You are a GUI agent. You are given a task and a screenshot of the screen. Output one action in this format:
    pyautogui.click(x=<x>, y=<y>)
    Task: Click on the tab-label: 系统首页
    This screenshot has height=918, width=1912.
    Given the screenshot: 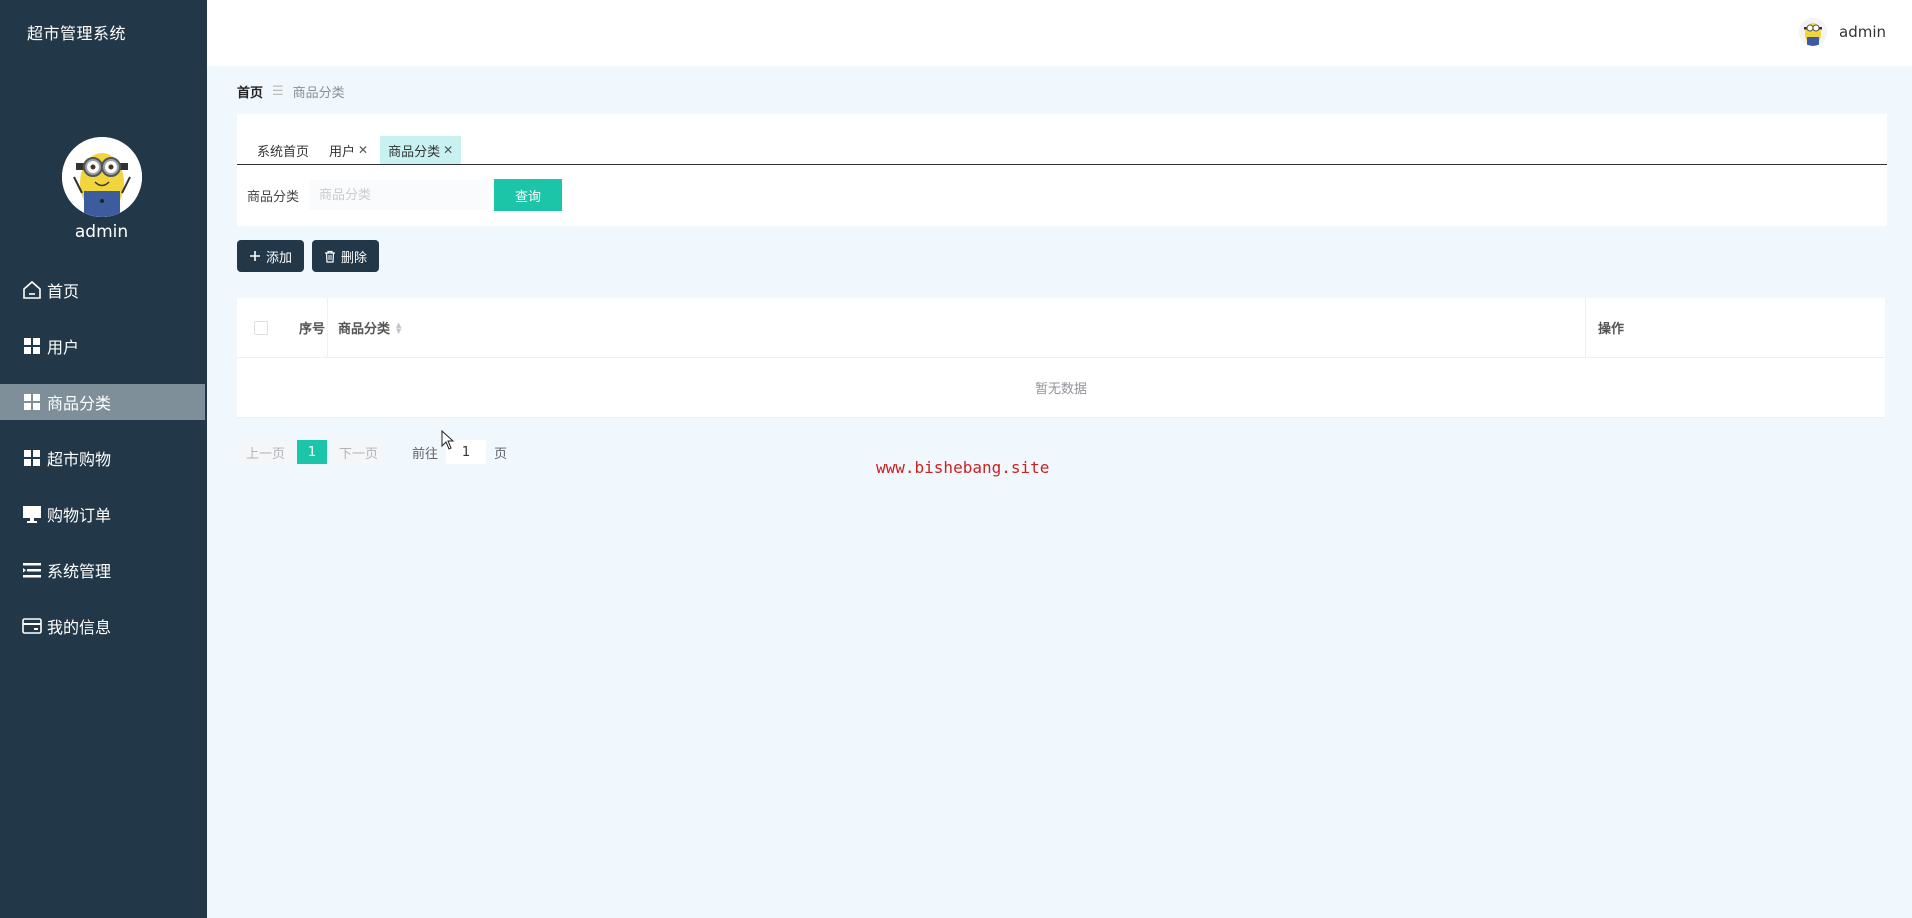 What is the action you would take?
    pyautogui.click(x=283, y=152)
    